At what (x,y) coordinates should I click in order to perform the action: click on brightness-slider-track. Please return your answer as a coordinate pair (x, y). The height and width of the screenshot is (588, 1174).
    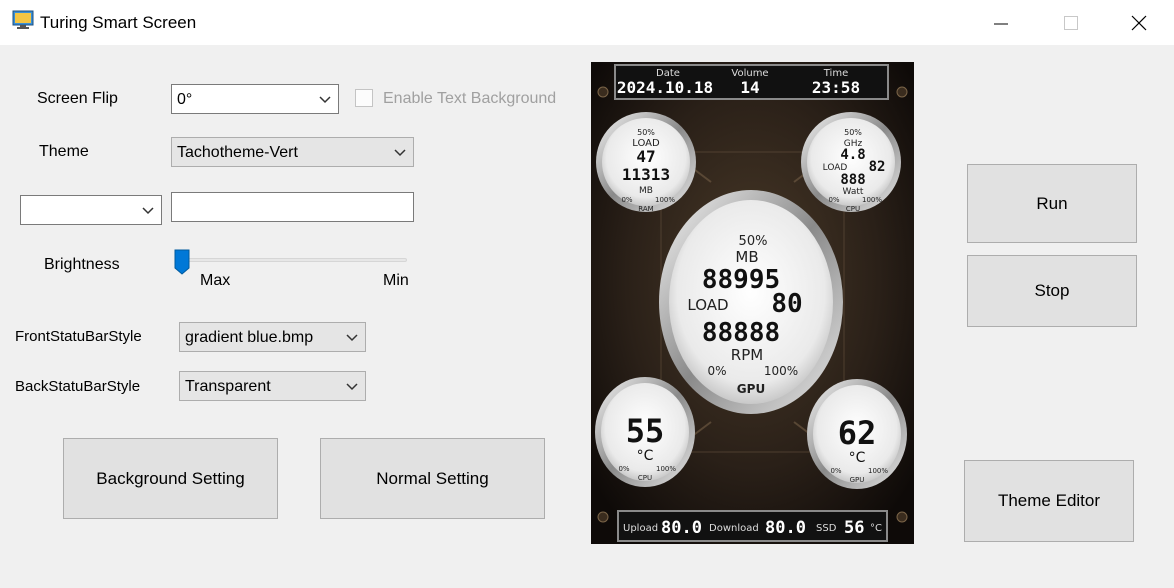
    Looking at the image, I should click on (294, 260).